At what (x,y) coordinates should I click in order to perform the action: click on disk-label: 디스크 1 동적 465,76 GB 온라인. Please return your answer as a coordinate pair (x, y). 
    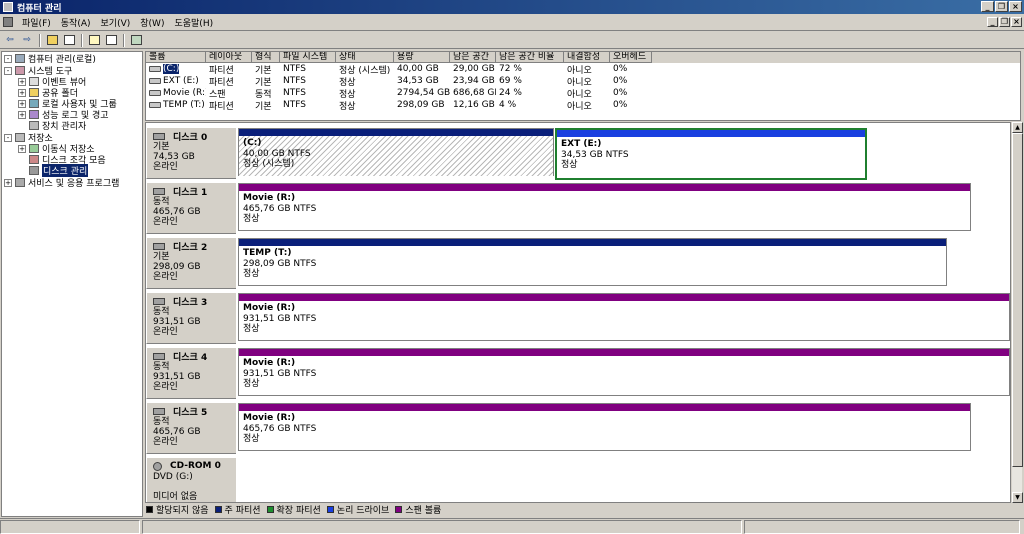
    Looking at the image, I should click on (191, 208).